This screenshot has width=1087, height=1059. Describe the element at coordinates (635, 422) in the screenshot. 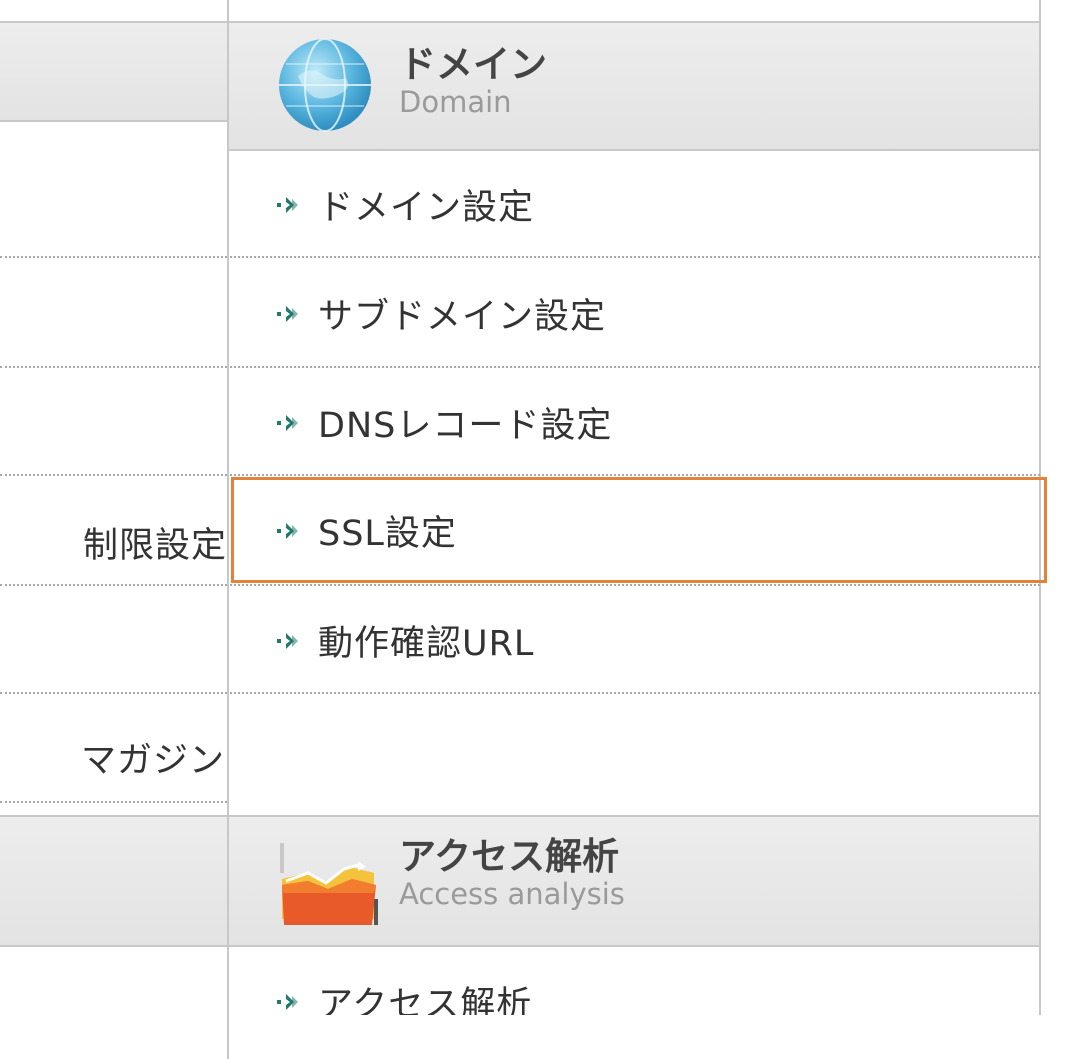

I see `menu-item-dns-record-settings: DNSレコード設定` at that location.